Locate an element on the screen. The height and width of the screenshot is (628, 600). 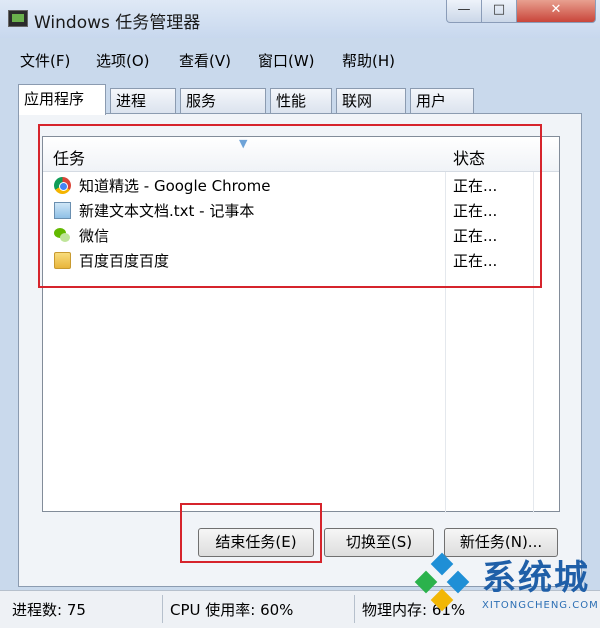
menu-help: 帮助(H) is located at coordinates (368, 60).